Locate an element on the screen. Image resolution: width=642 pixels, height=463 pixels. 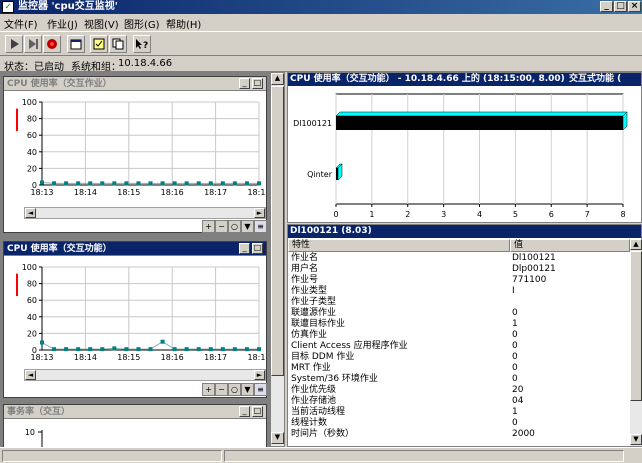
attribute-name: MRT 作业 is located at coordinates (311, 368).